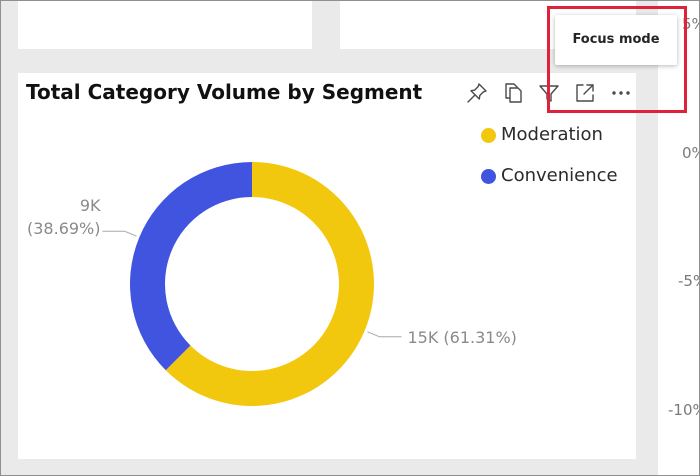  Describe the element at coordinates (461, 337) in the screenshot. I see `data-label-moderation: 15K (61.31%)` at that location.